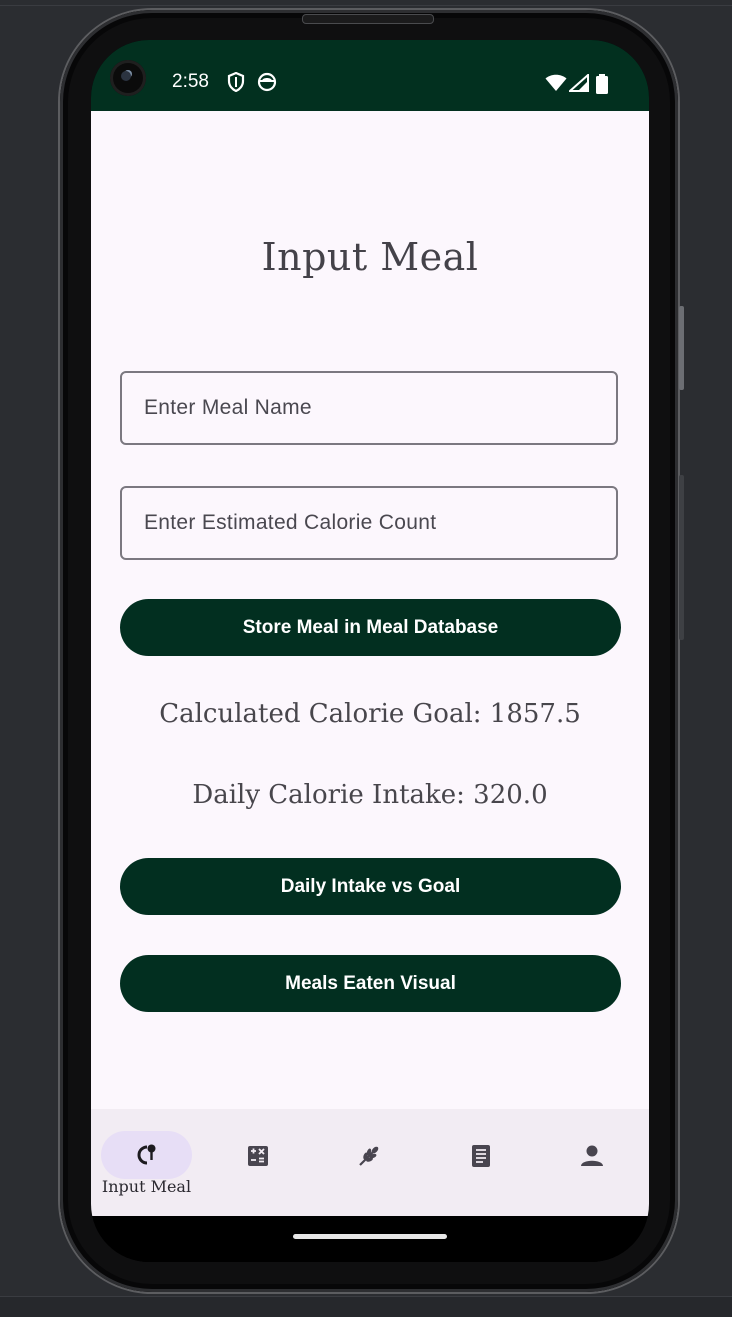 The width and height of the screenshot is (732, 1317). I want to click on speaker-grille, so click(368, 19).